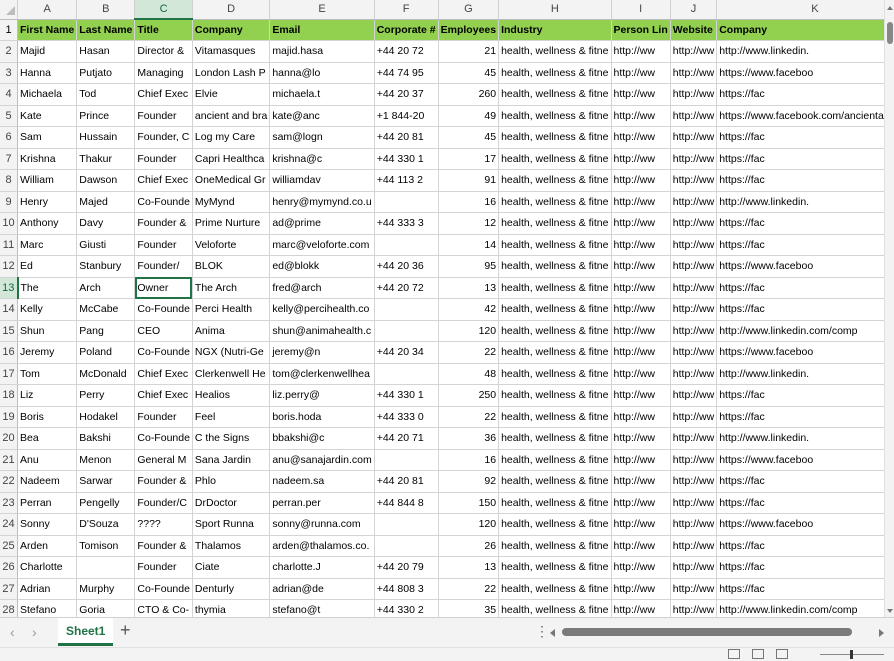 The image size is (894, 661). Describe the element at coordinates (469, 94) in the screenshot. I see `cell-g4: 260` at that location.